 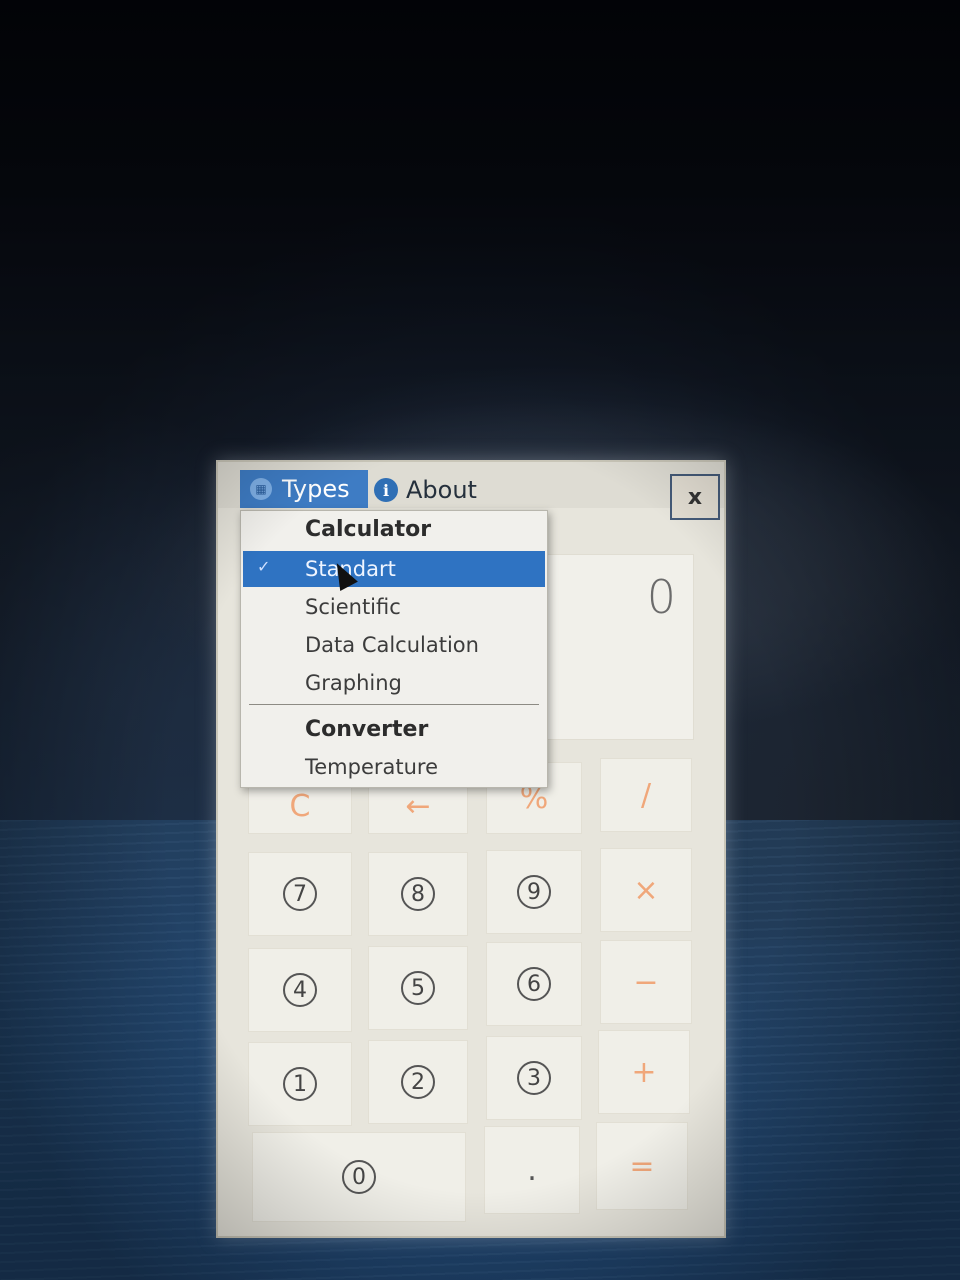 I want to click on multiply-button: ×, so click(x=646, y=890).